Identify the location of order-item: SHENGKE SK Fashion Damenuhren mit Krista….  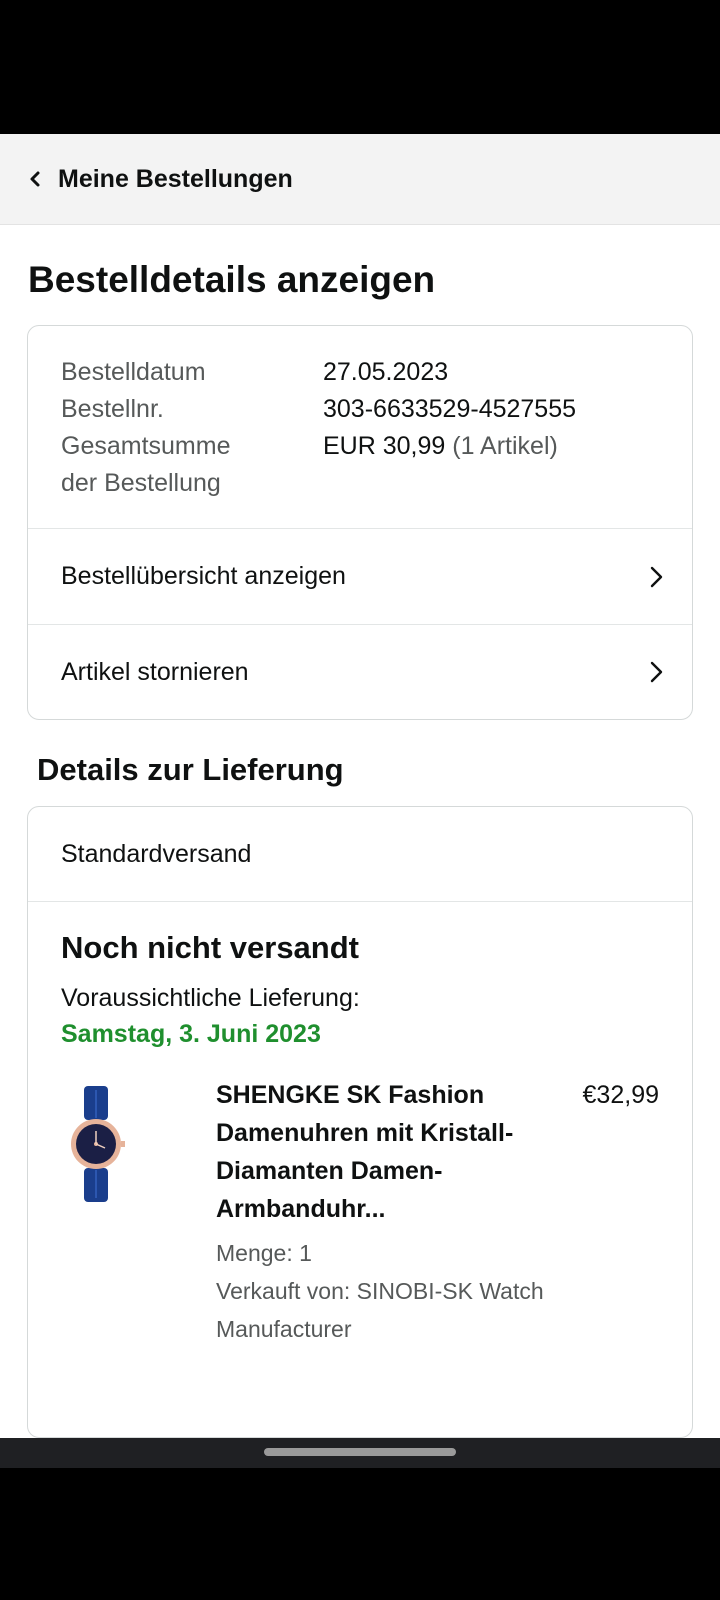
(360, 1212).